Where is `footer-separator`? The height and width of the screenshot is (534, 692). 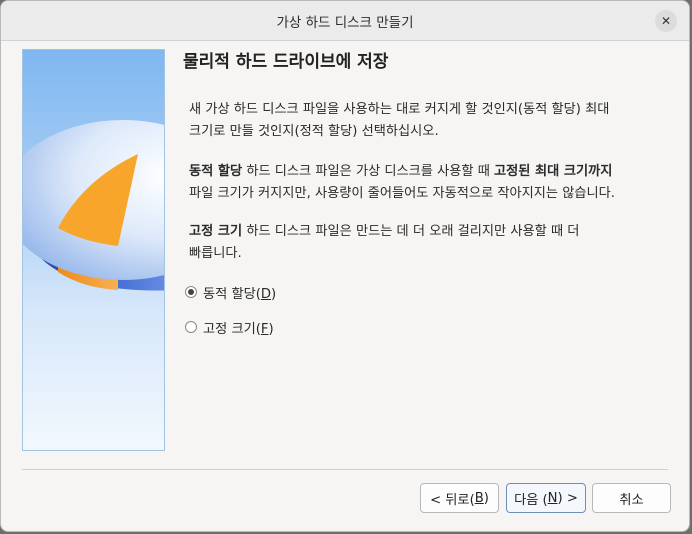 footer-separator is located at coordinates (345, 469).